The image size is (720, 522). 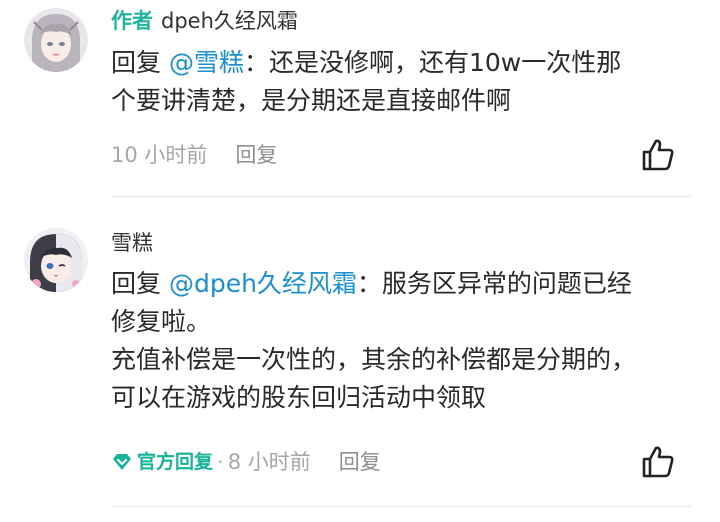 I want to click on comment-header: 雪糕, so click(x=132, y=243).